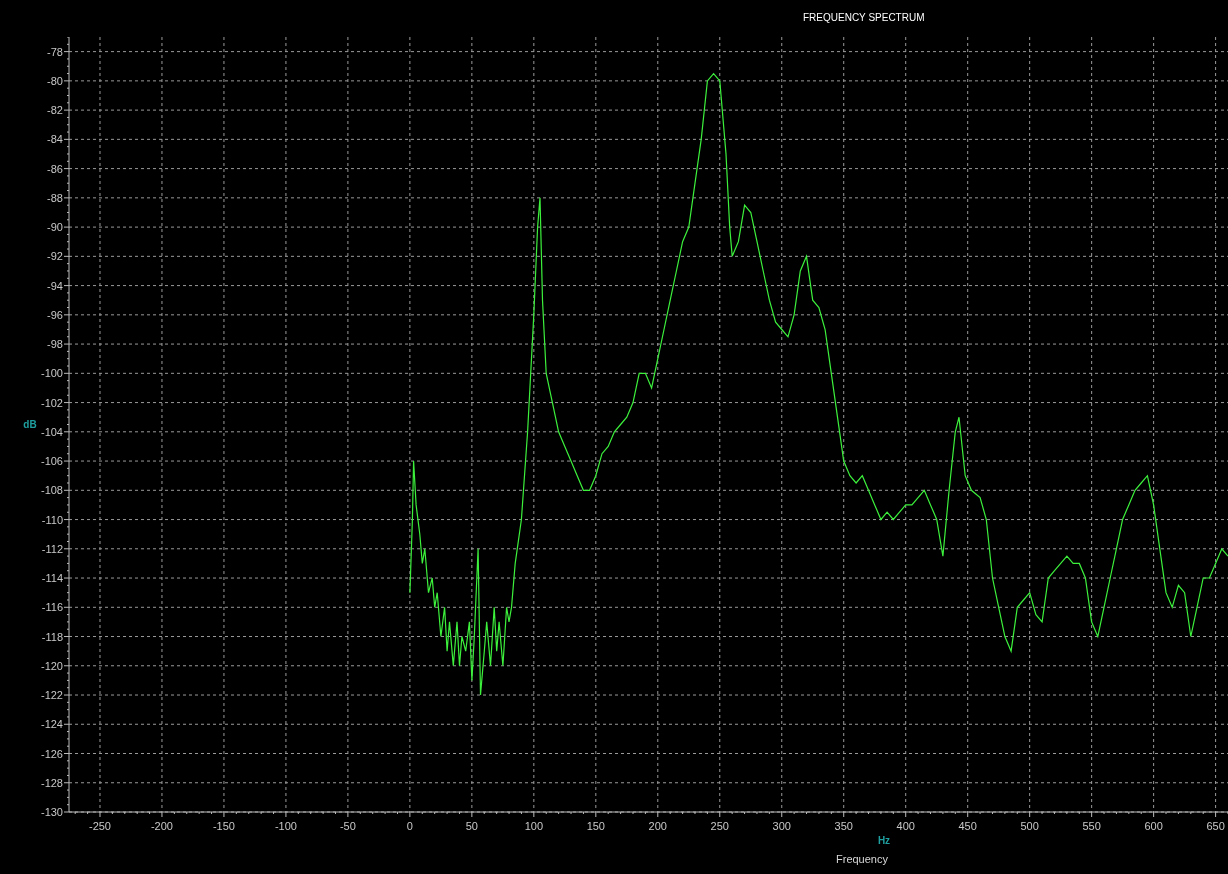 The image size is (1228, 874). What do you see at coordinates (52, 607) in the screenshot?
I see `y-tick-label: -116` at bounding box center [52, 607].